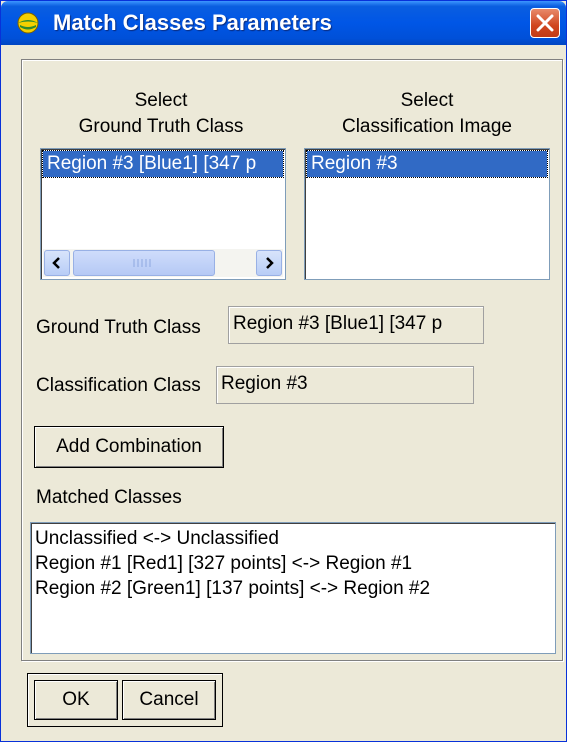 This screenshot has width=569, height=744. I want to click on ground-truth-header-line1: Select, so click(161, 100).